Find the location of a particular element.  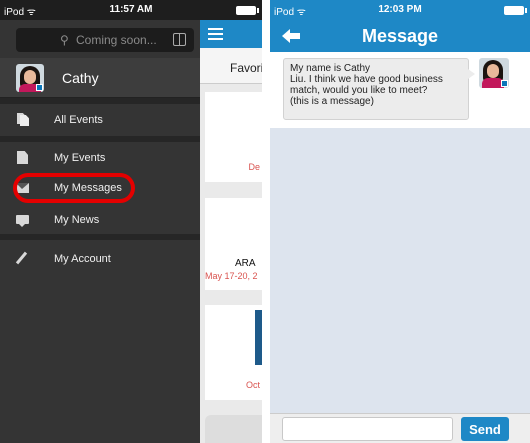

hamburger-icon is located at coordinates (215, 34).